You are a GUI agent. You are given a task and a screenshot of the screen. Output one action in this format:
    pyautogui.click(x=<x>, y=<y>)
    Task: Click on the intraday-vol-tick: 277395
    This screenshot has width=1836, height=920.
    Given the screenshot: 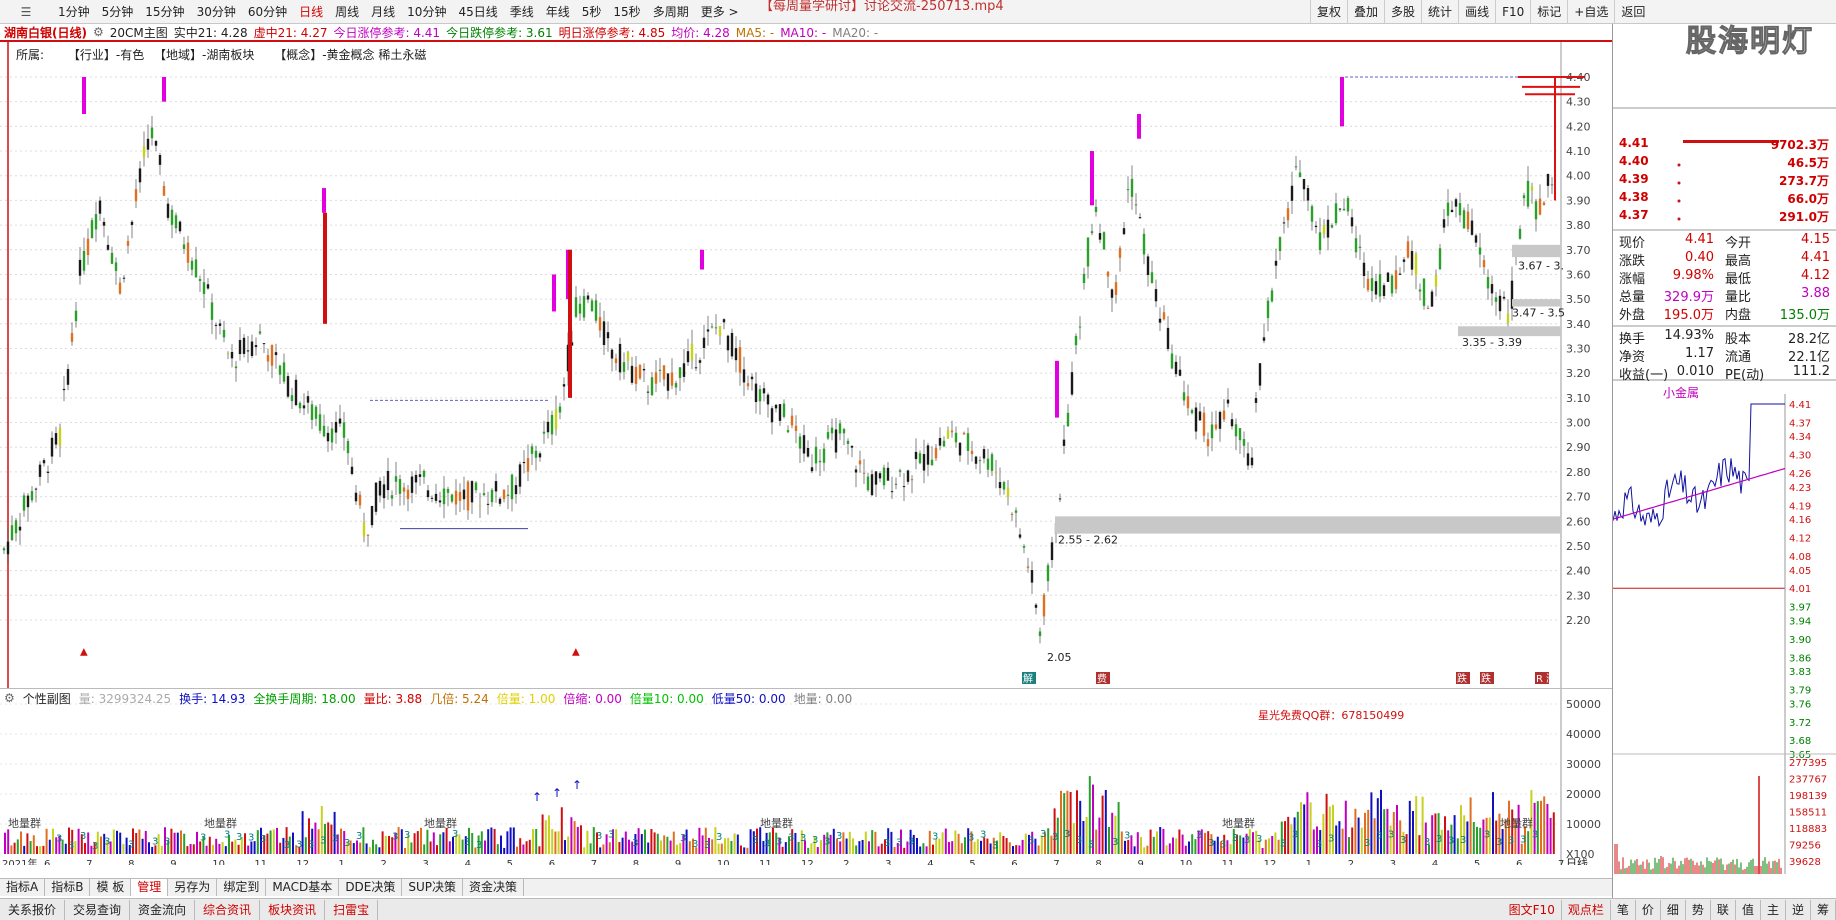 What is the action you would take?
    pyautogui.click(x=1808, y=763)
    